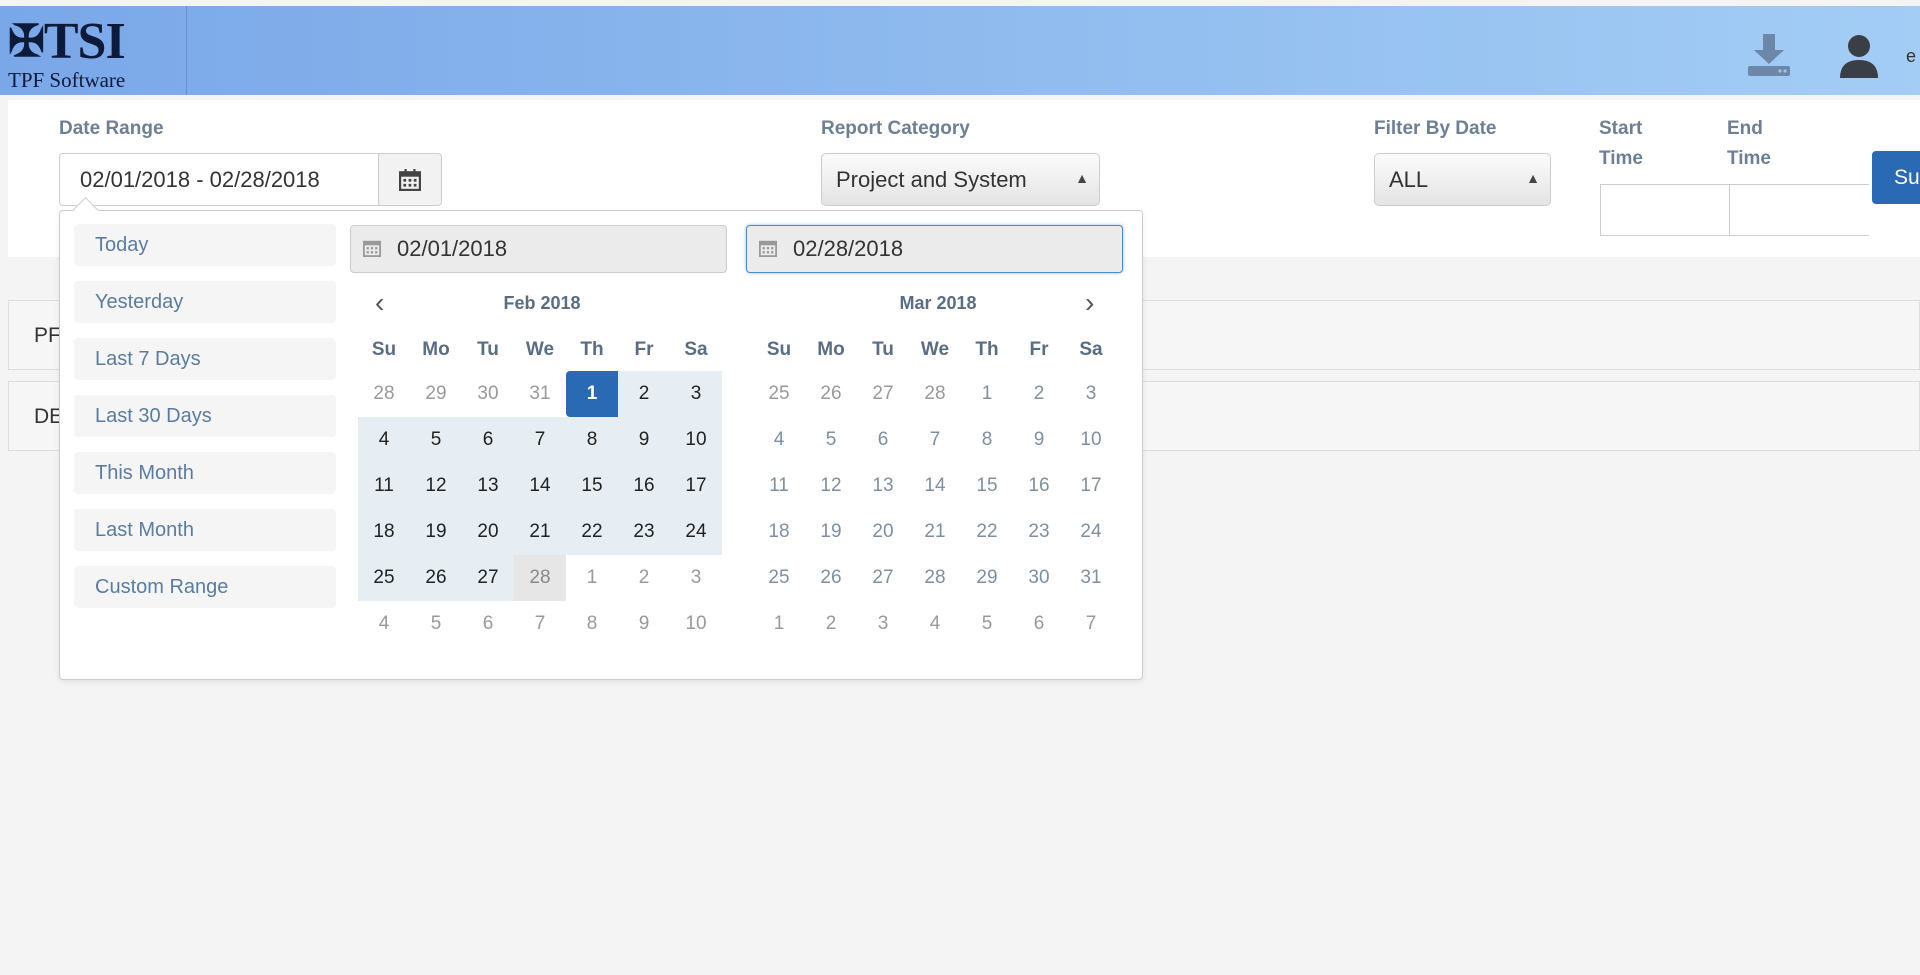  Describe the element at coordinates (960, 179) in the screenshot. I see `report-category-select: Project and System ▲` at that location.